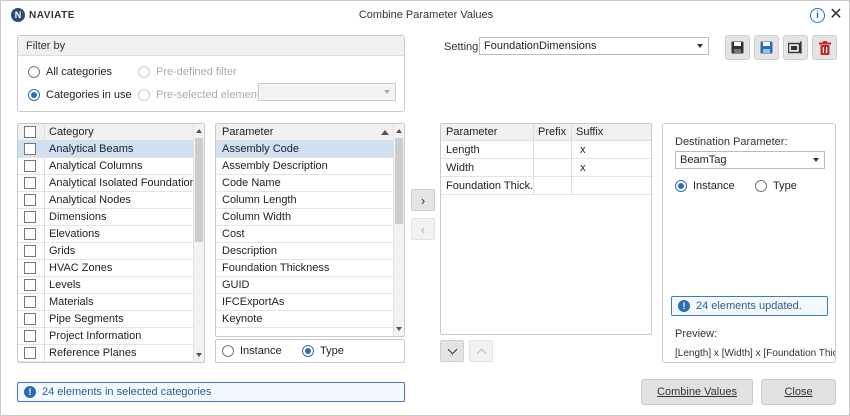  What do you see at coordinates (105, 200) in the screenshot?
I see `category-row: Analytical Nodes` at bounding box center [105, 200].